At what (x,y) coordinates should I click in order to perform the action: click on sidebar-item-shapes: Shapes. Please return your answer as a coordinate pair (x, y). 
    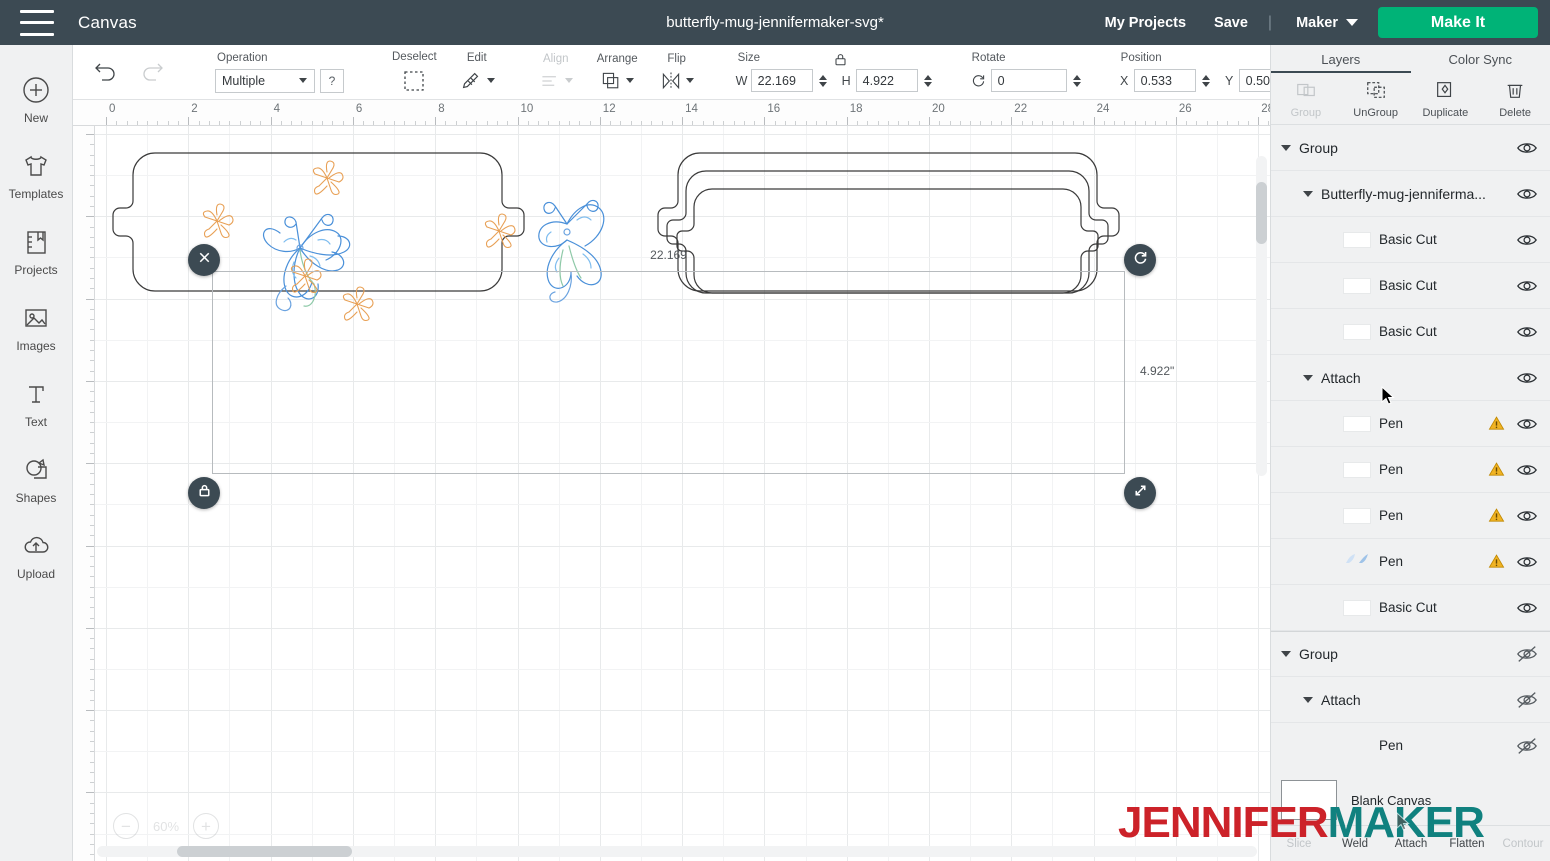
    Looking at the image, I should click on (36, 479).